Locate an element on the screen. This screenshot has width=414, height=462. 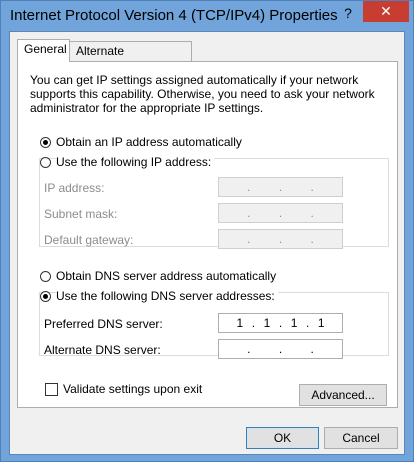
tab-general: General is located at coordinates (43, 50).